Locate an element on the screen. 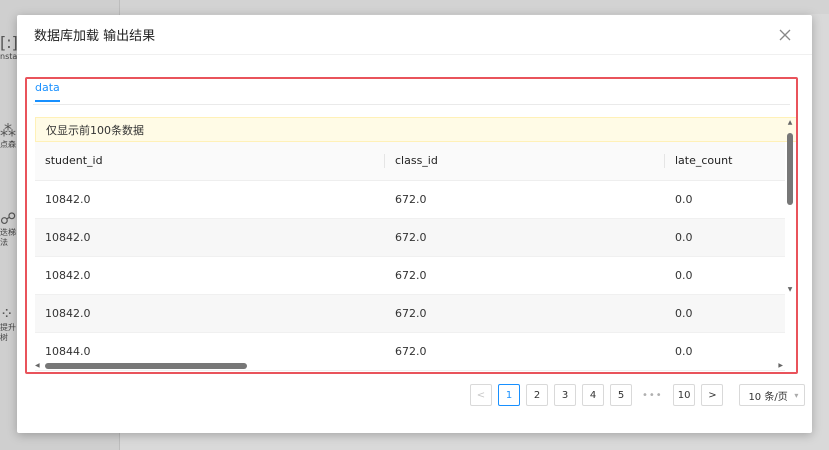 The width and height of the screenshot is (829, 450). page-button-4: 4 is located at coordinates (593, 395).